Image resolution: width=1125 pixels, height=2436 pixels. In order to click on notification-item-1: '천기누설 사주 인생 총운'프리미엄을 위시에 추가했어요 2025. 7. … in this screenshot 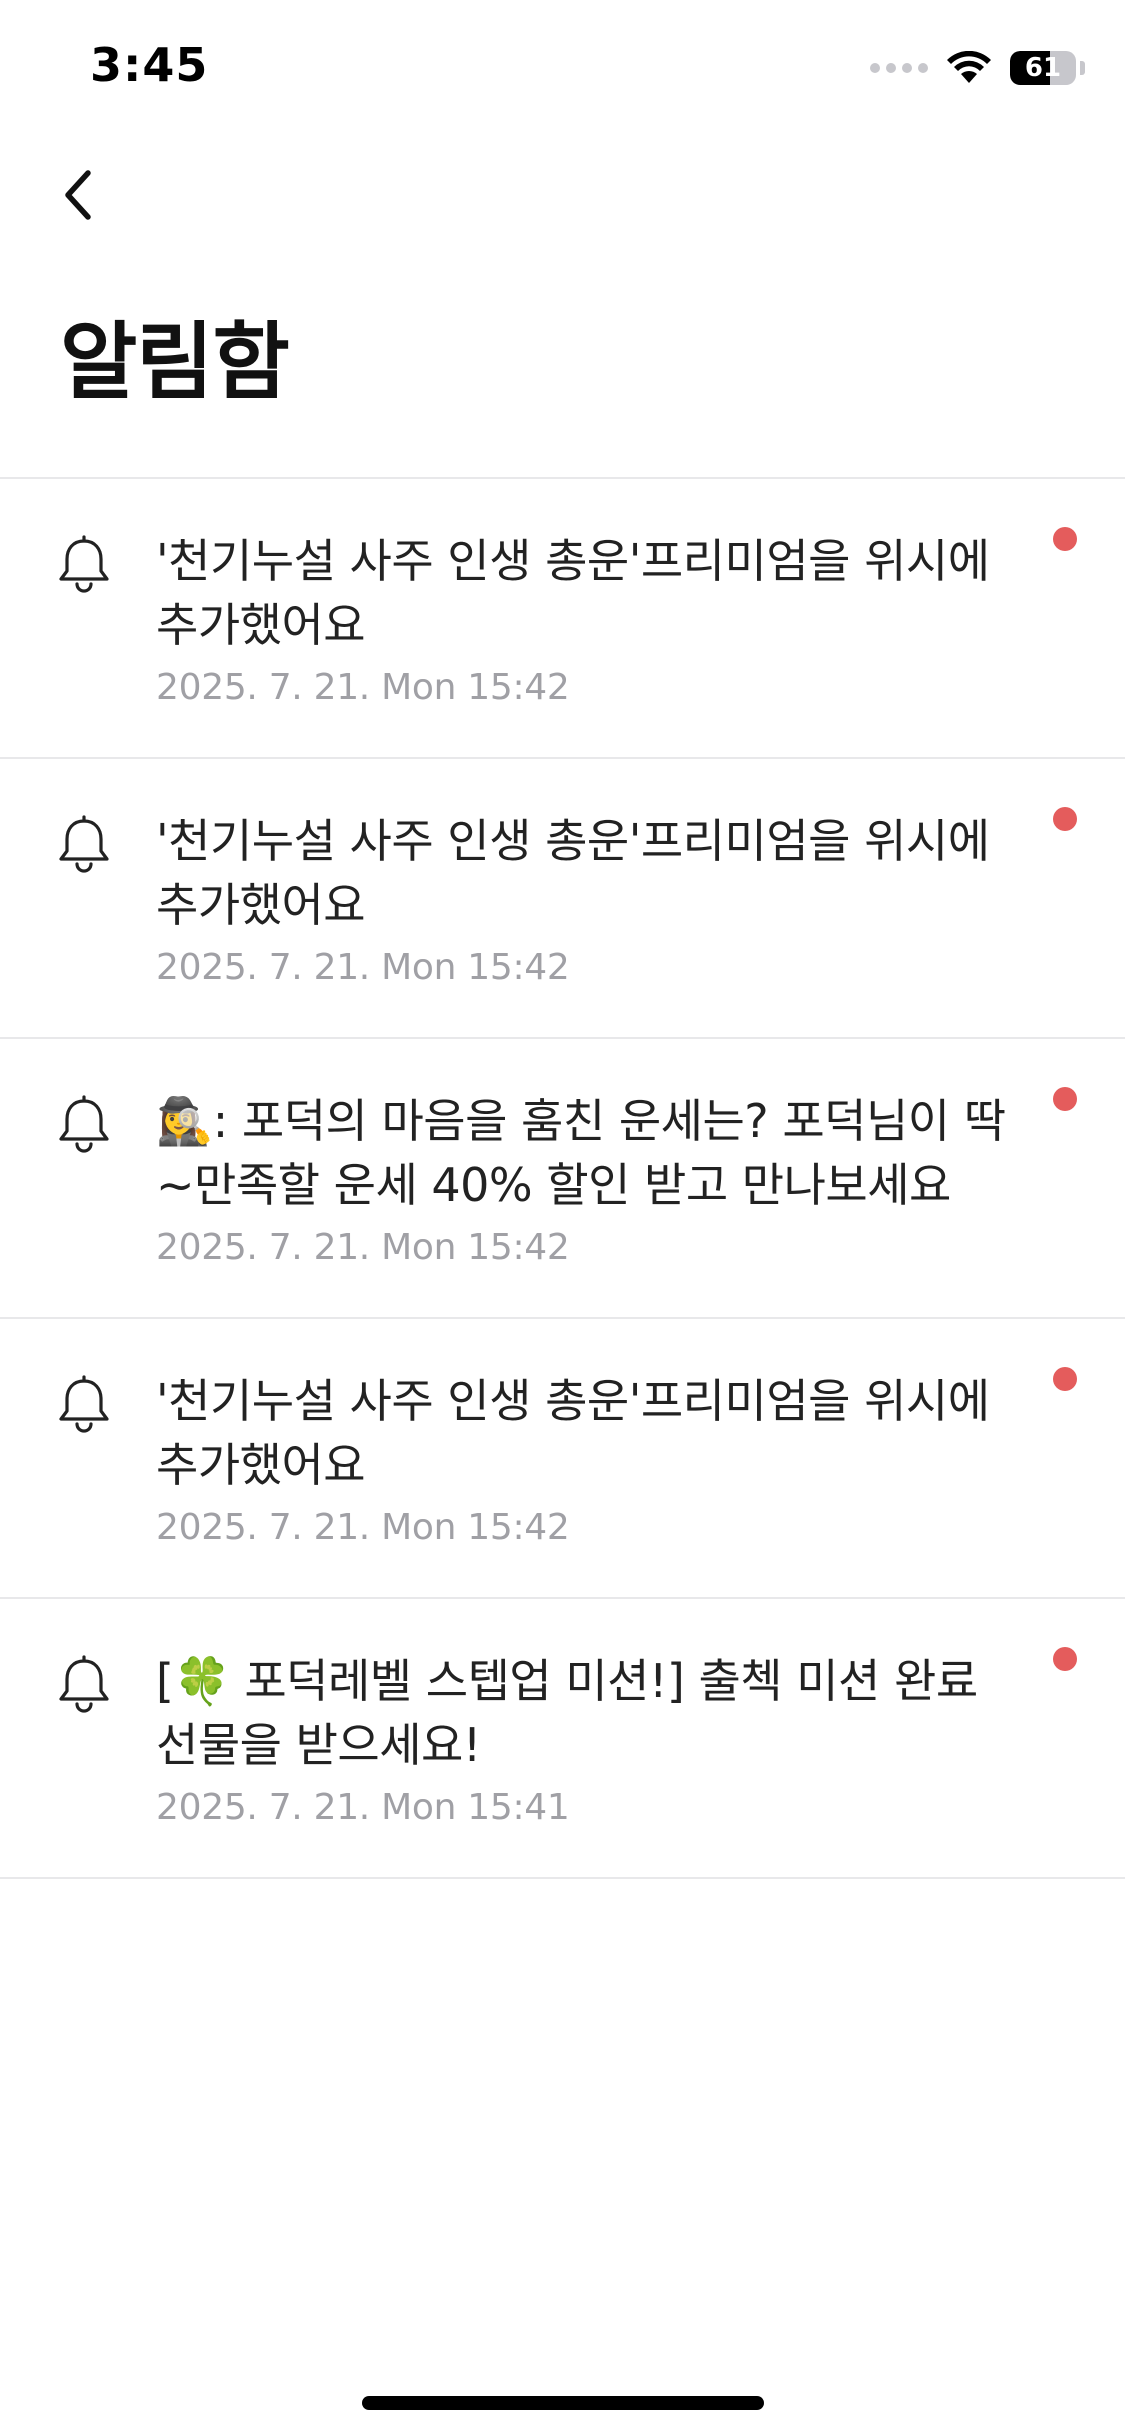, I will do `click(562, 619)`.